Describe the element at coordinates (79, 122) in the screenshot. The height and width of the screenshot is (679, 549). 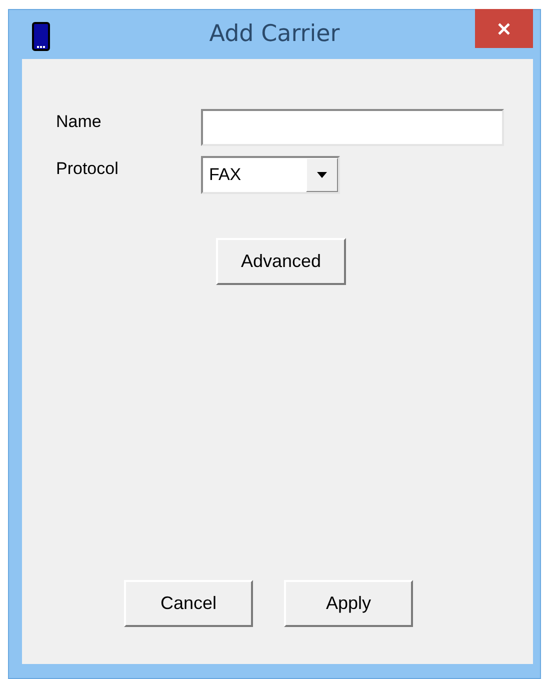
I see `field-label: Name` at that location.